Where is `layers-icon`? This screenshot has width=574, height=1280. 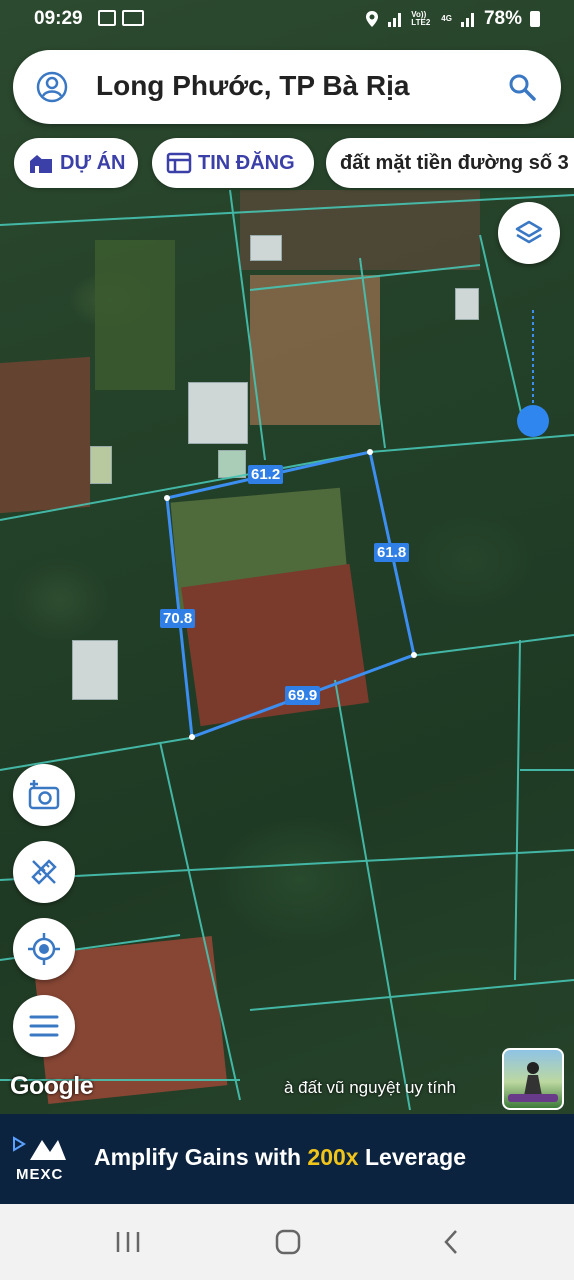 layers-icon is located at coordinates (529, 232).